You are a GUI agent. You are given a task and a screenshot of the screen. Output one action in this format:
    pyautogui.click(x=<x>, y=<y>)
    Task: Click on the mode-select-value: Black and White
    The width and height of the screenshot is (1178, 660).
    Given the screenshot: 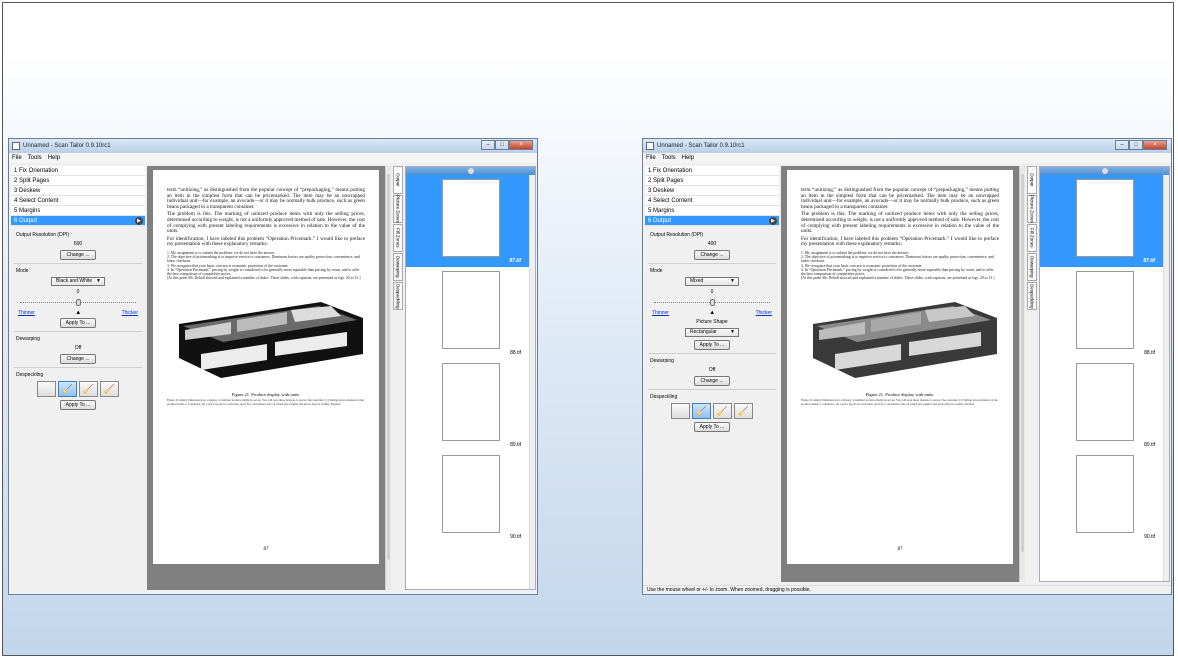 What is the action you would take?
    pyautogui.click(x=74, y=281)
    